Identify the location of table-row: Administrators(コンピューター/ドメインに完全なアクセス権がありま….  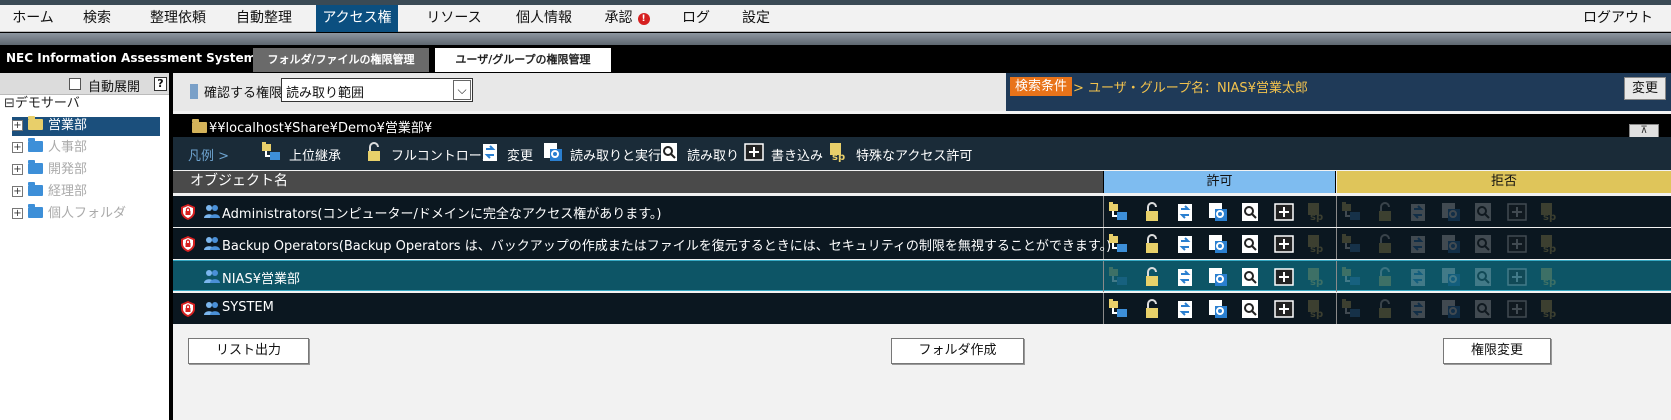
(922, 211).